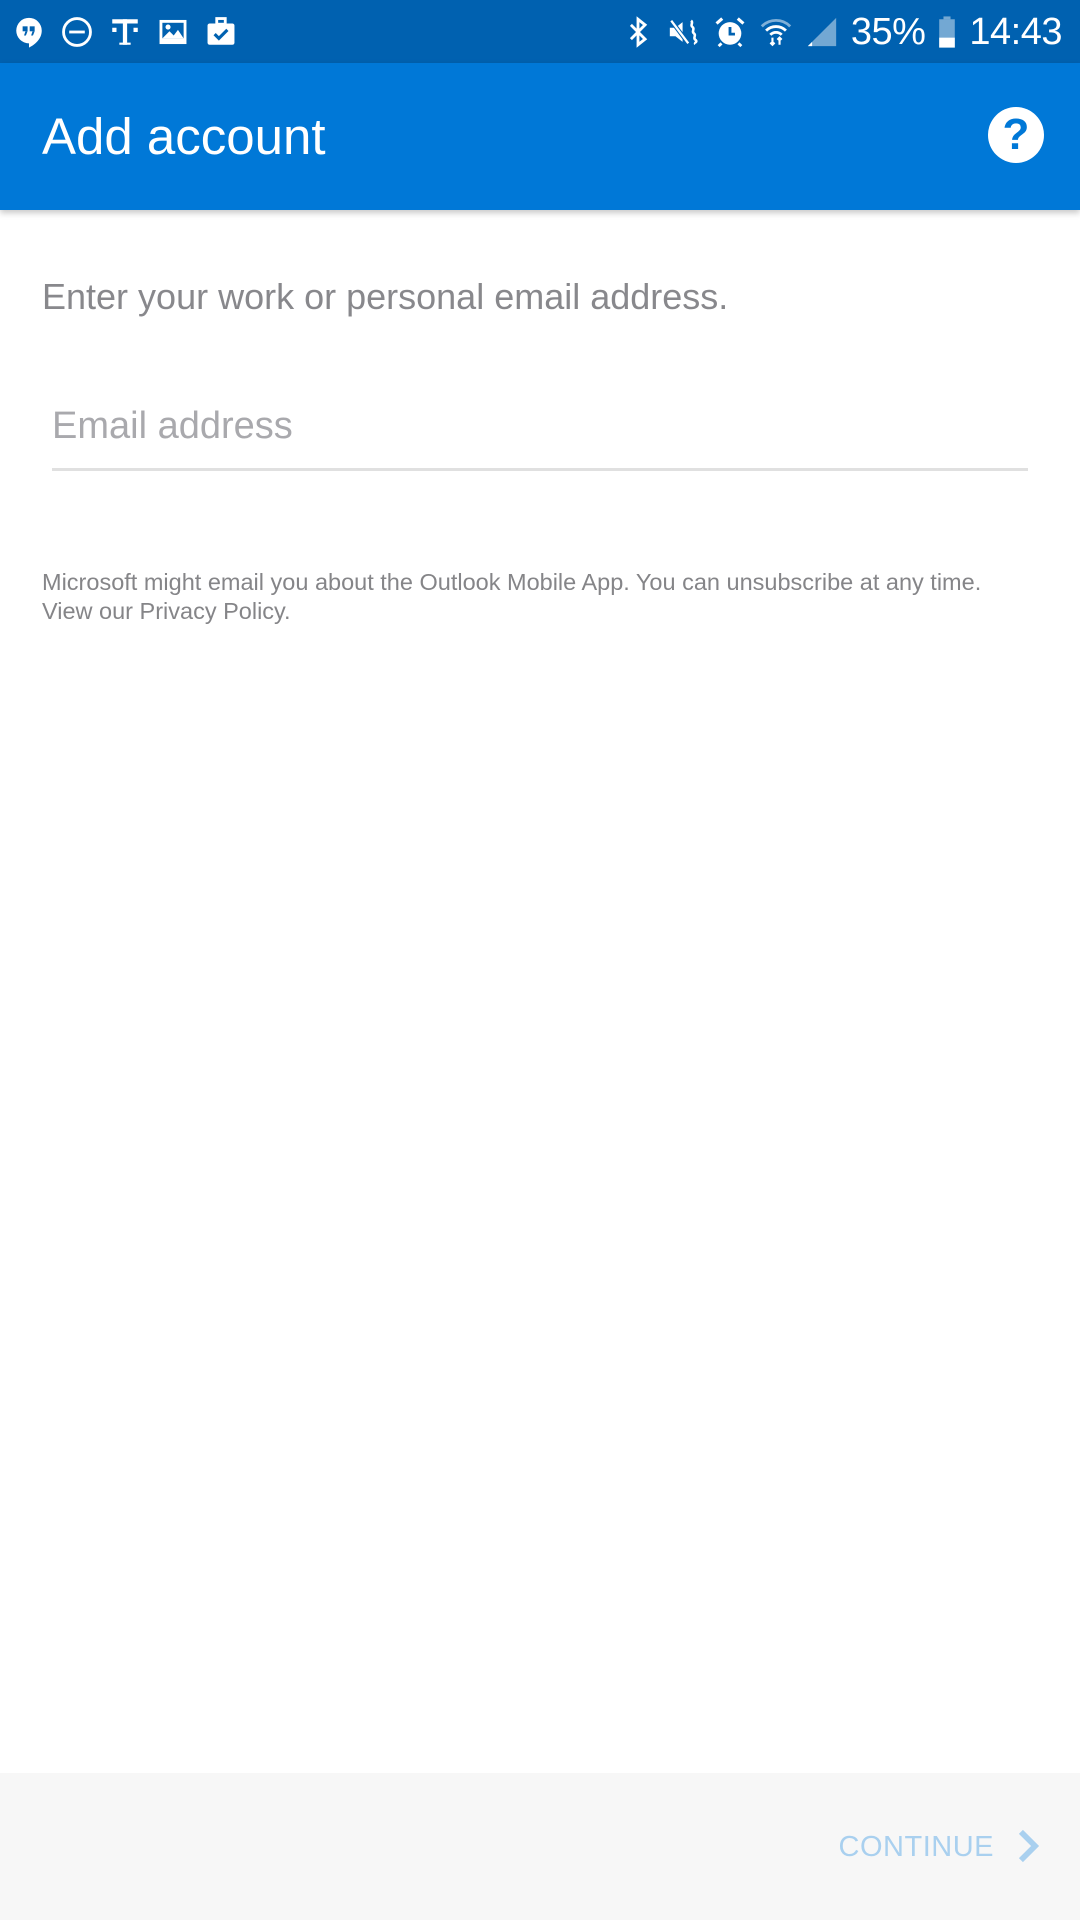  Describe the element at coordinates (540, 31) in the screenshot. I see `status-bar: 35% 14:43` at that location.